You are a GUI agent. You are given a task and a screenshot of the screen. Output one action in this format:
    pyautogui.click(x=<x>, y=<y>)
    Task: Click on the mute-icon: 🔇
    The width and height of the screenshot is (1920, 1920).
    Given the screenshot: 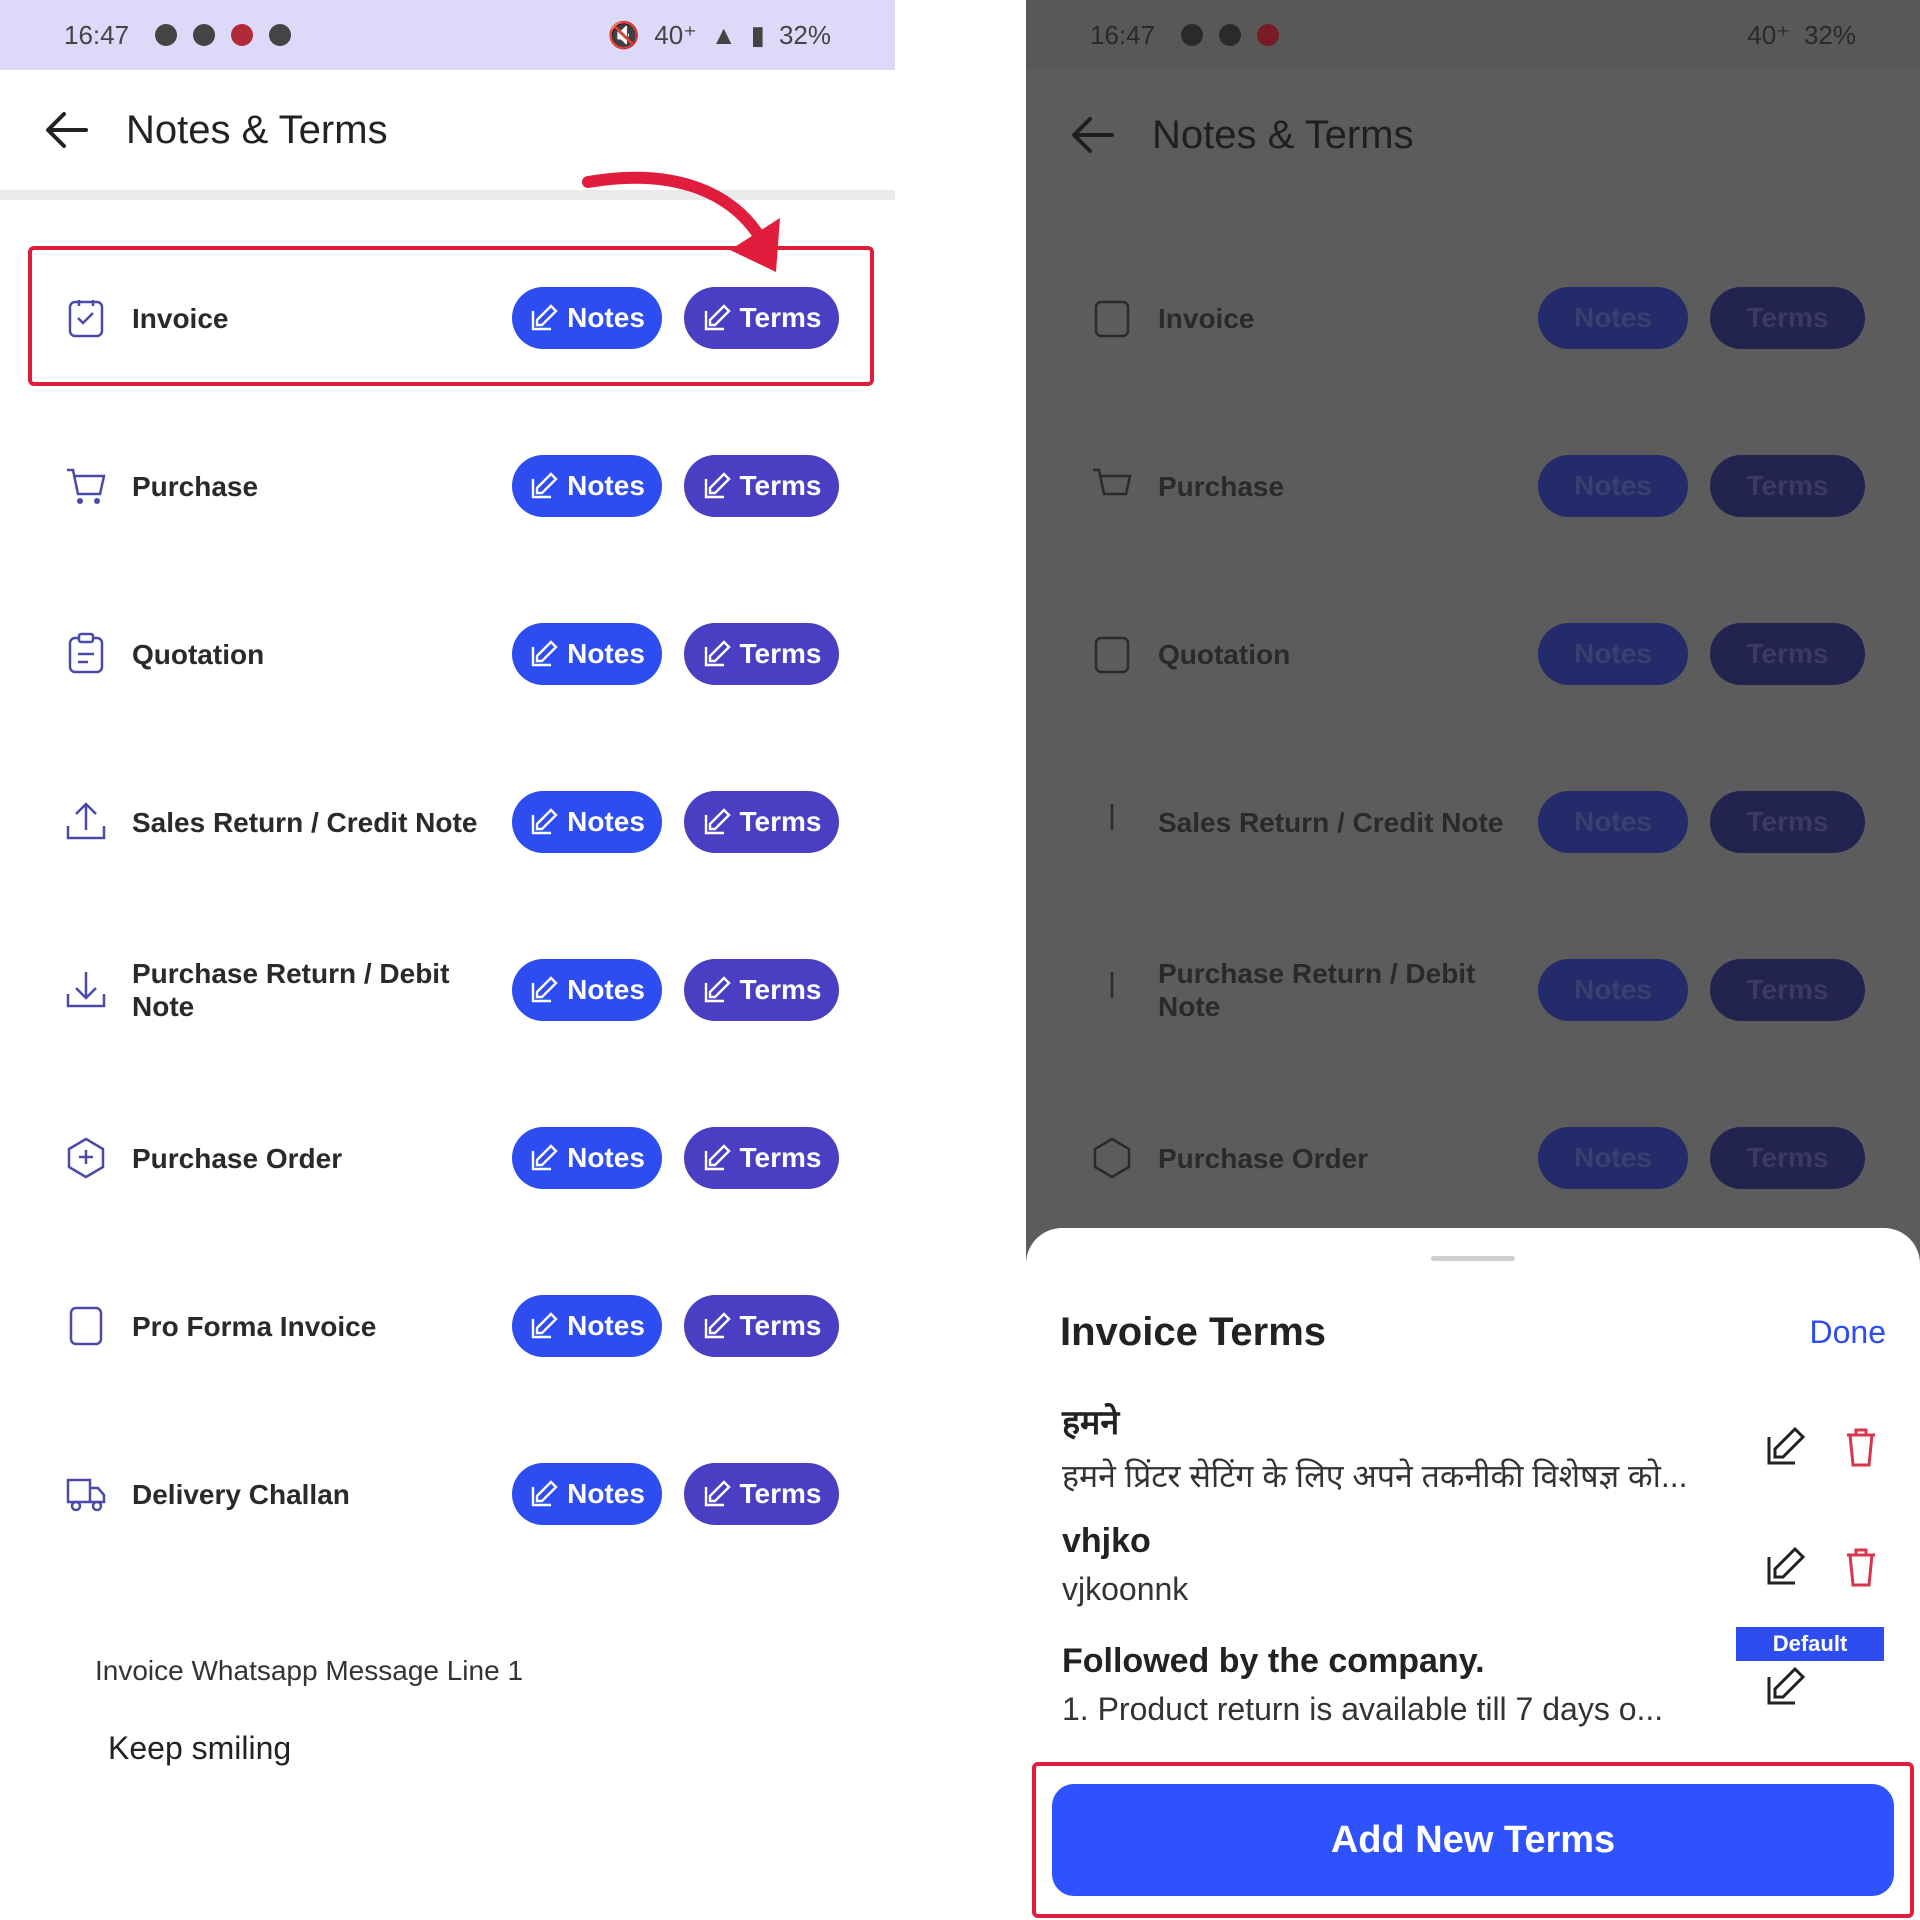 What is the action you would take?
    pyautogui.click(x=624, y=34)
    